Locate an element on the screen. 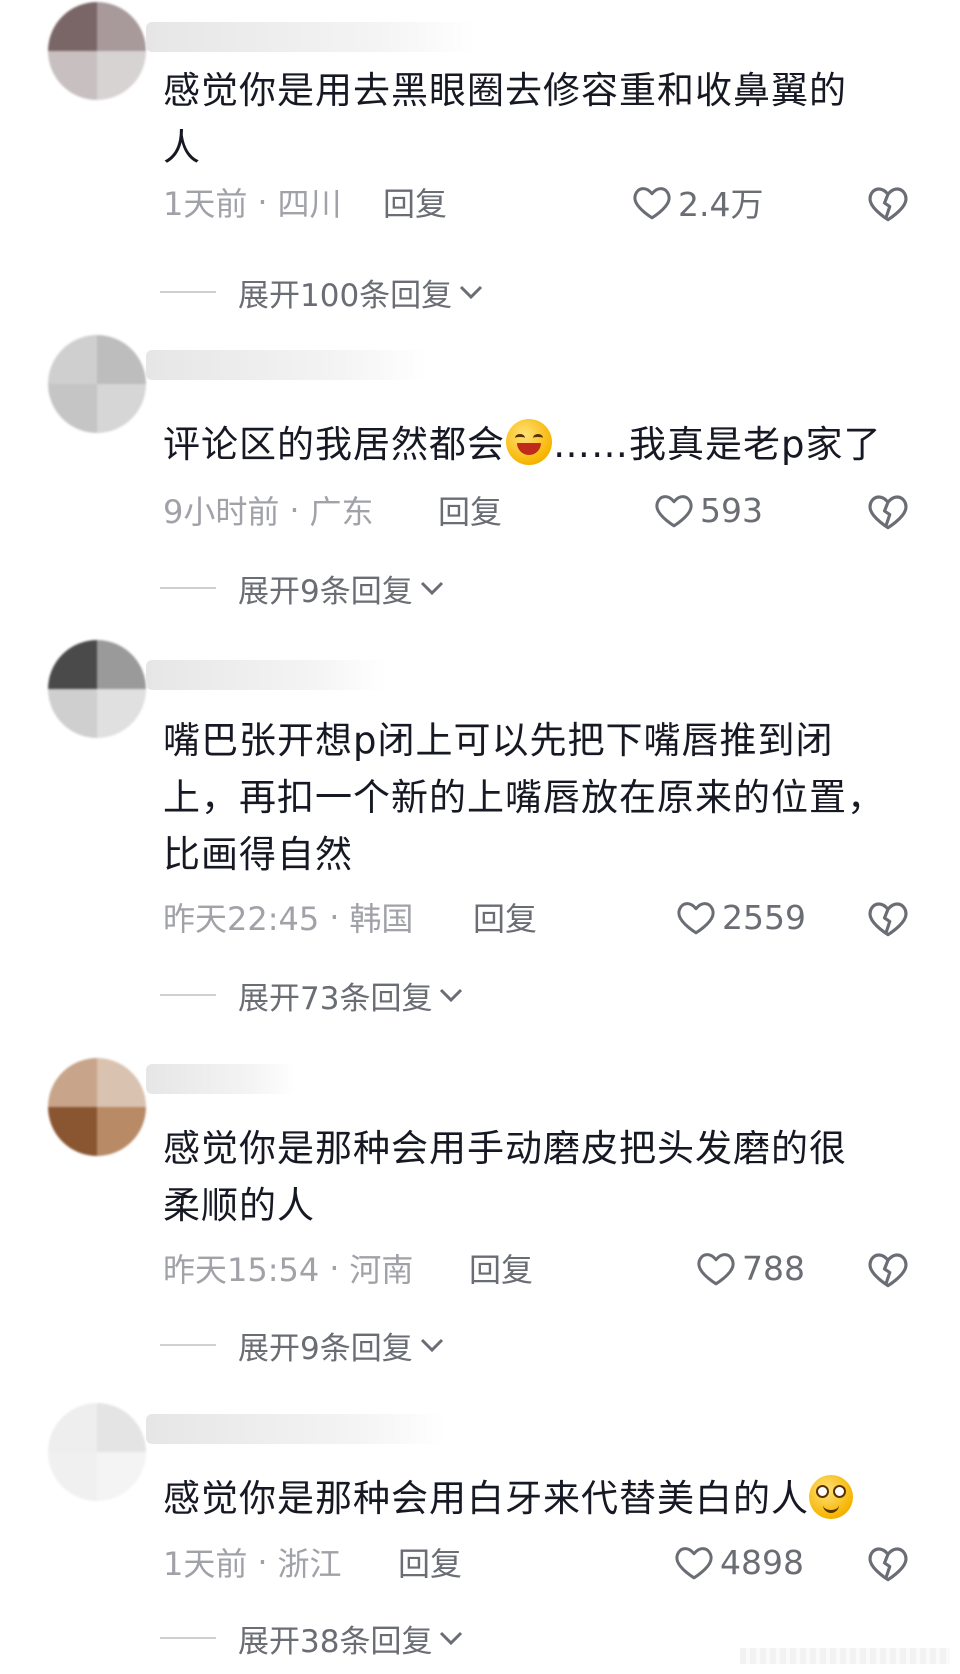 Image resolution: width=960 pixels, height=1674 pixels. comment-text: 感觉你是用去黑眼圈去修容重和收鼻翼的人 is located at coordinates (505, 119).